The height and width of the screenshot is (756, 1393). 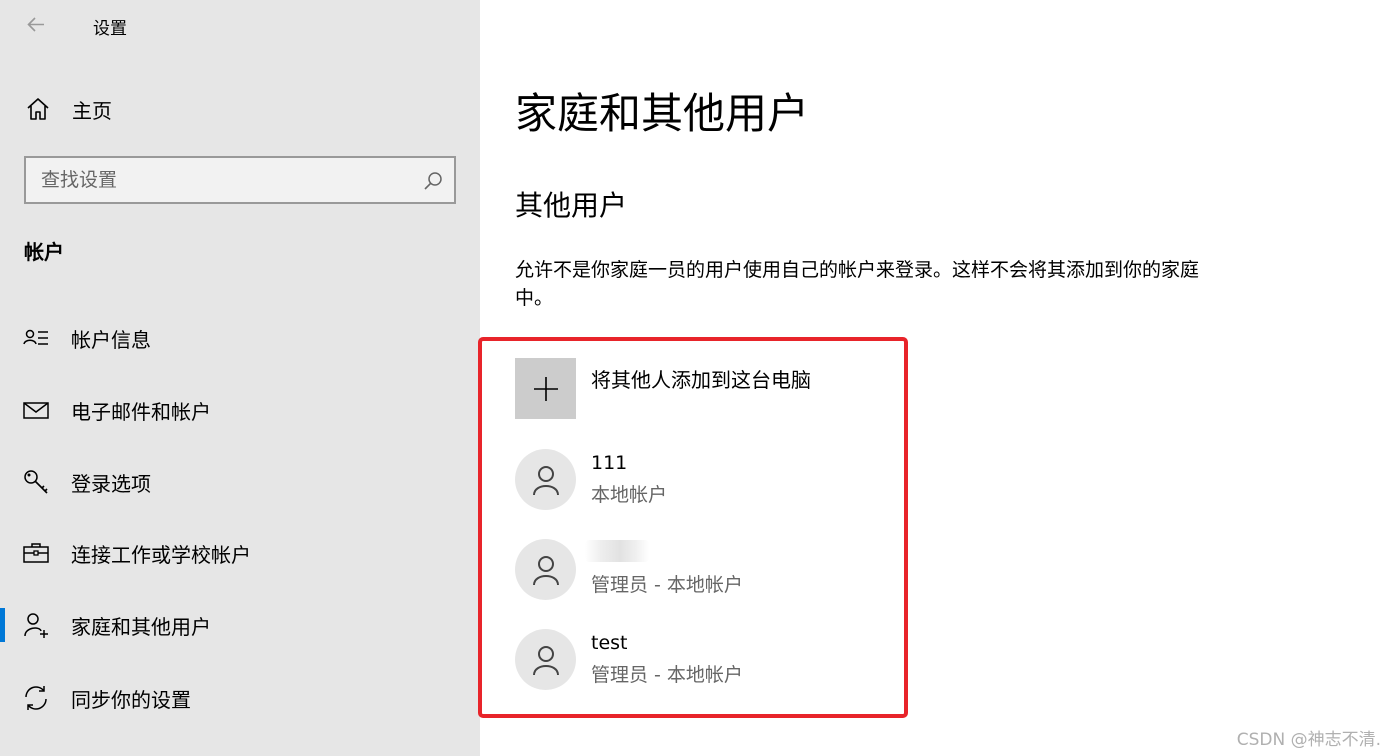 What do you see at coordinates (705, 660) in the screenshot?
I see `user-item-test: test 管理员 - 本地帐户` at bounding box center [705, 660].